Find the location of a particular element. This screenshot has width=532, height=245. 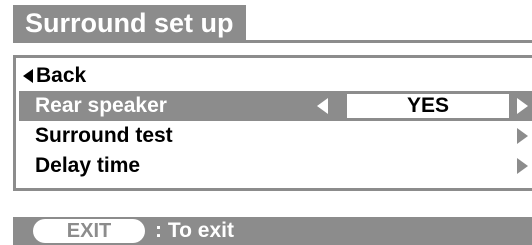

menu-item-rear-speaker: Rear speaker YES is located at coordinates (275, 106).